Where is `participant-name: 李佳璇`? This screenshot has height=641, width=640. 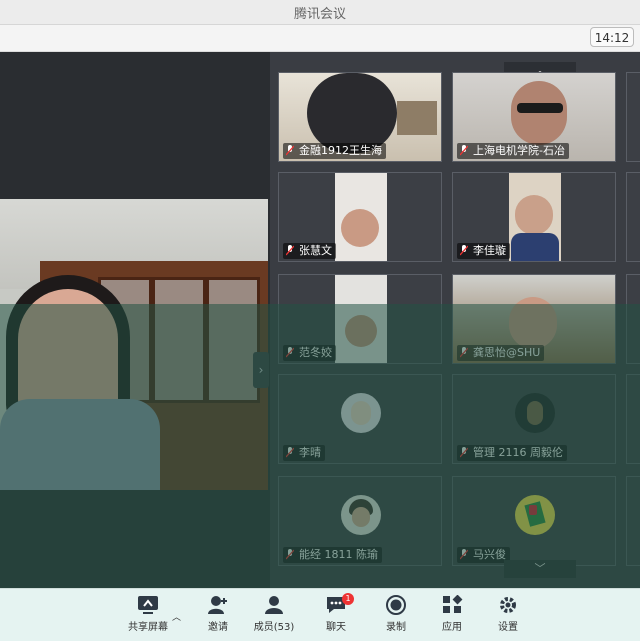
participant-name: 李佳璇 is located at coordinates (489, 250).